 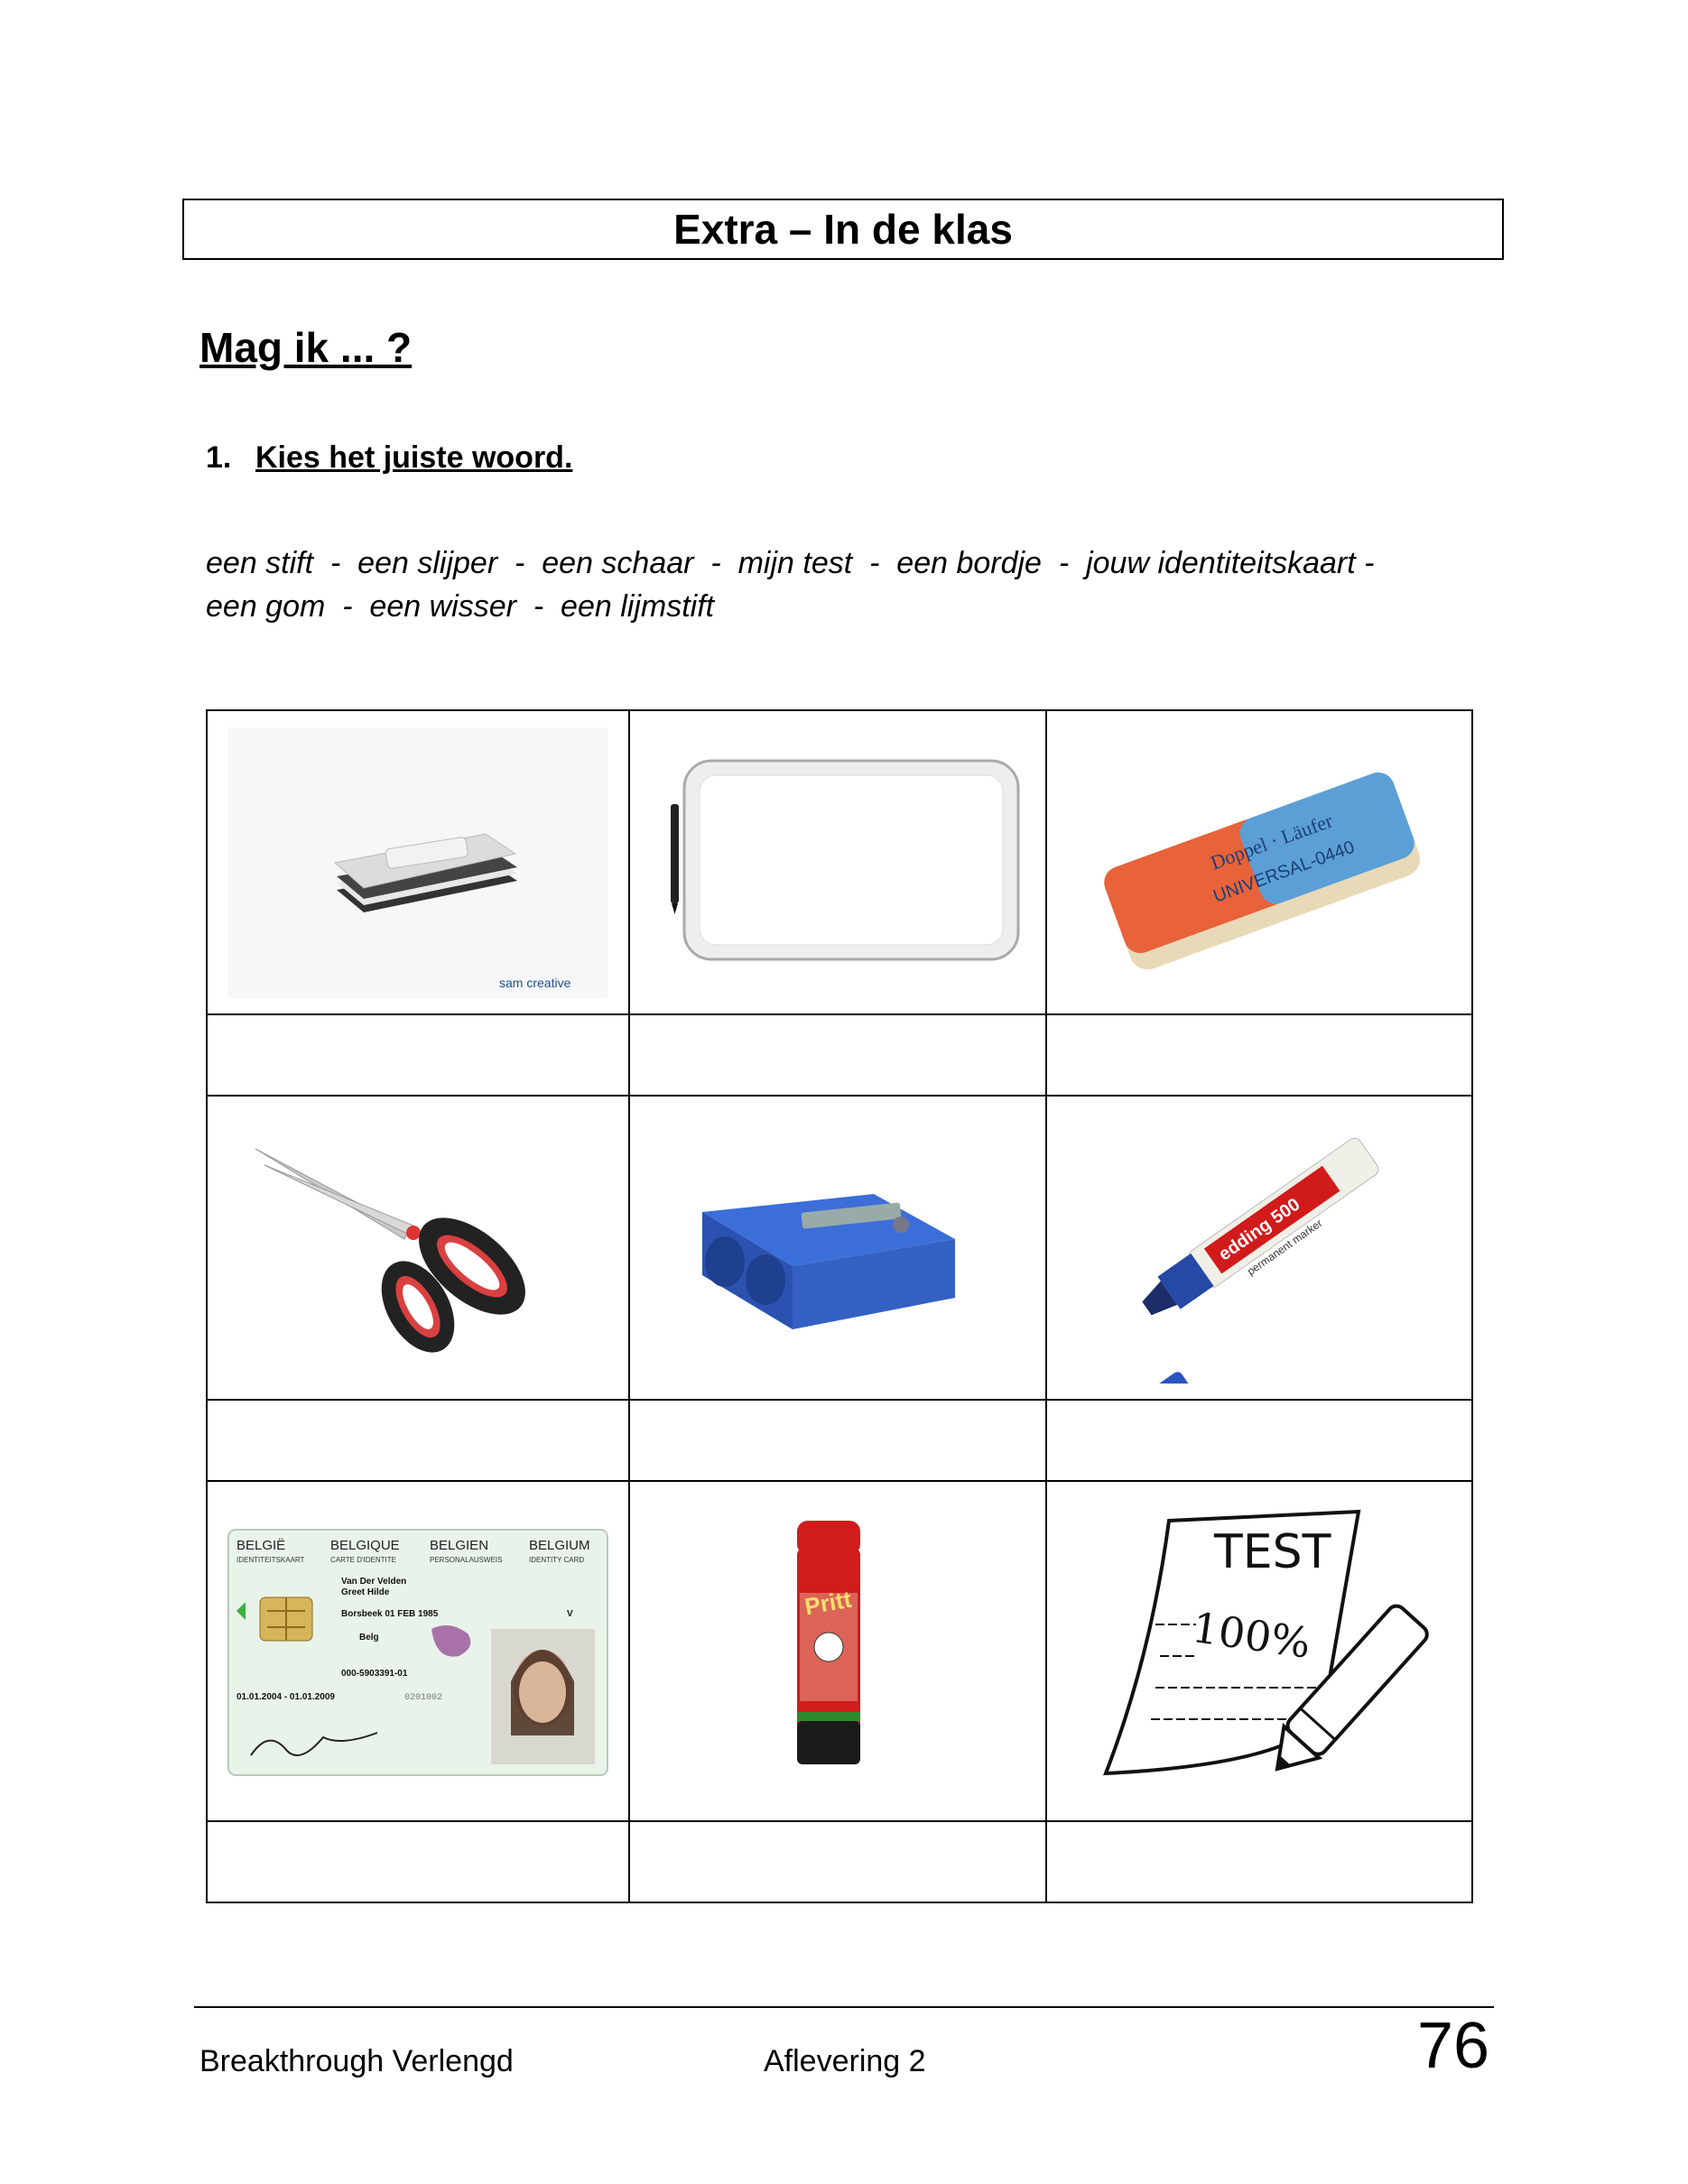 I want to click on eraser-image: Doppel · Läufer UNIVERSAL-0440, so click(x=1263, y=870).